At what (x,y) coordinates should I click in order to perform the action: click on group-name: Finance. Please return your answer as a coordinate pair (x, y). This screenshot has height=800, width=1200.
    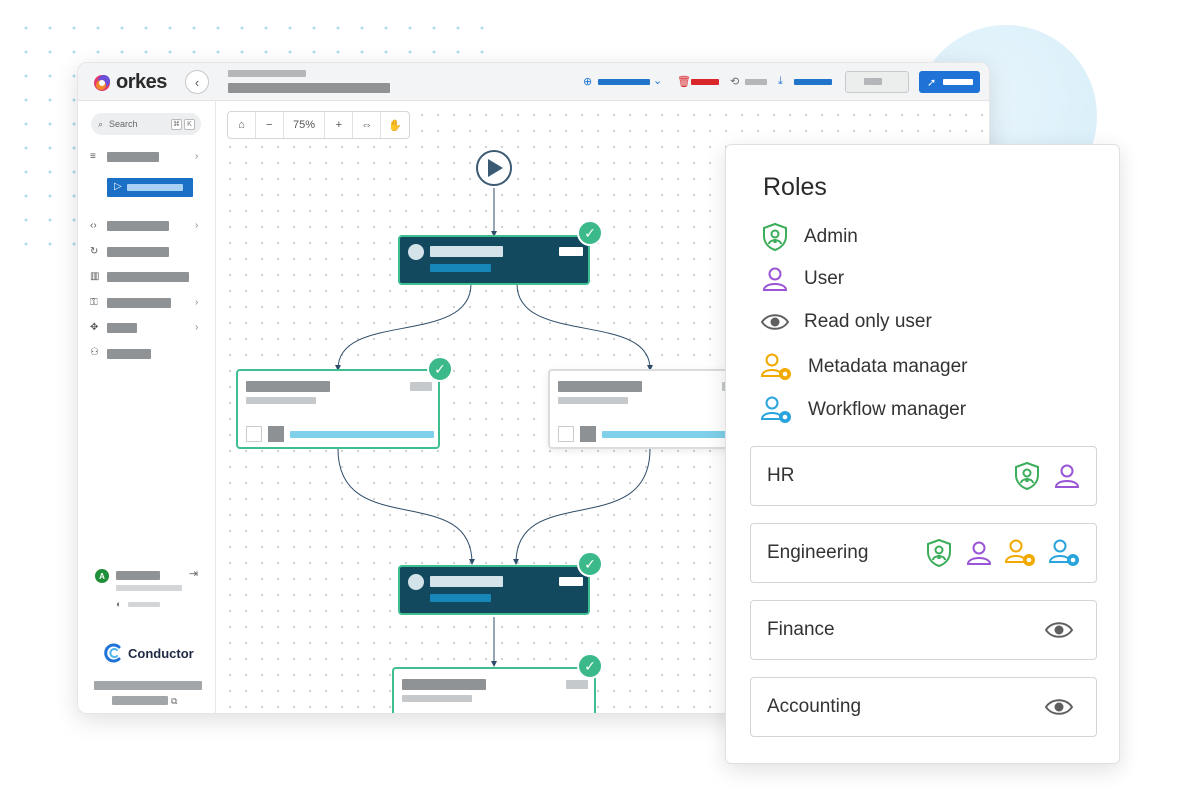
    Looking at the image, I should click on (801, 629).